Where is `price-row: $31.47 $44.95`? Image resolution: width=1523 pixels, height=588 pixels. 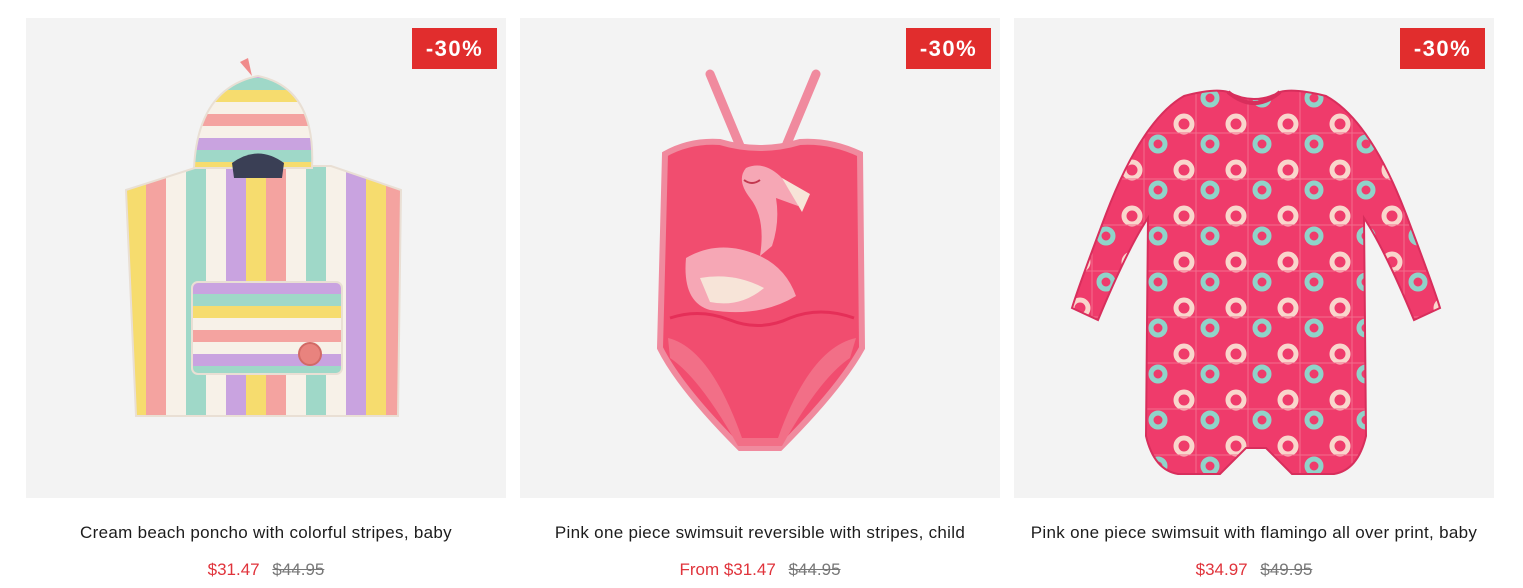
price-row: $31.47 $44.95 is located at coordinates (266, 570).